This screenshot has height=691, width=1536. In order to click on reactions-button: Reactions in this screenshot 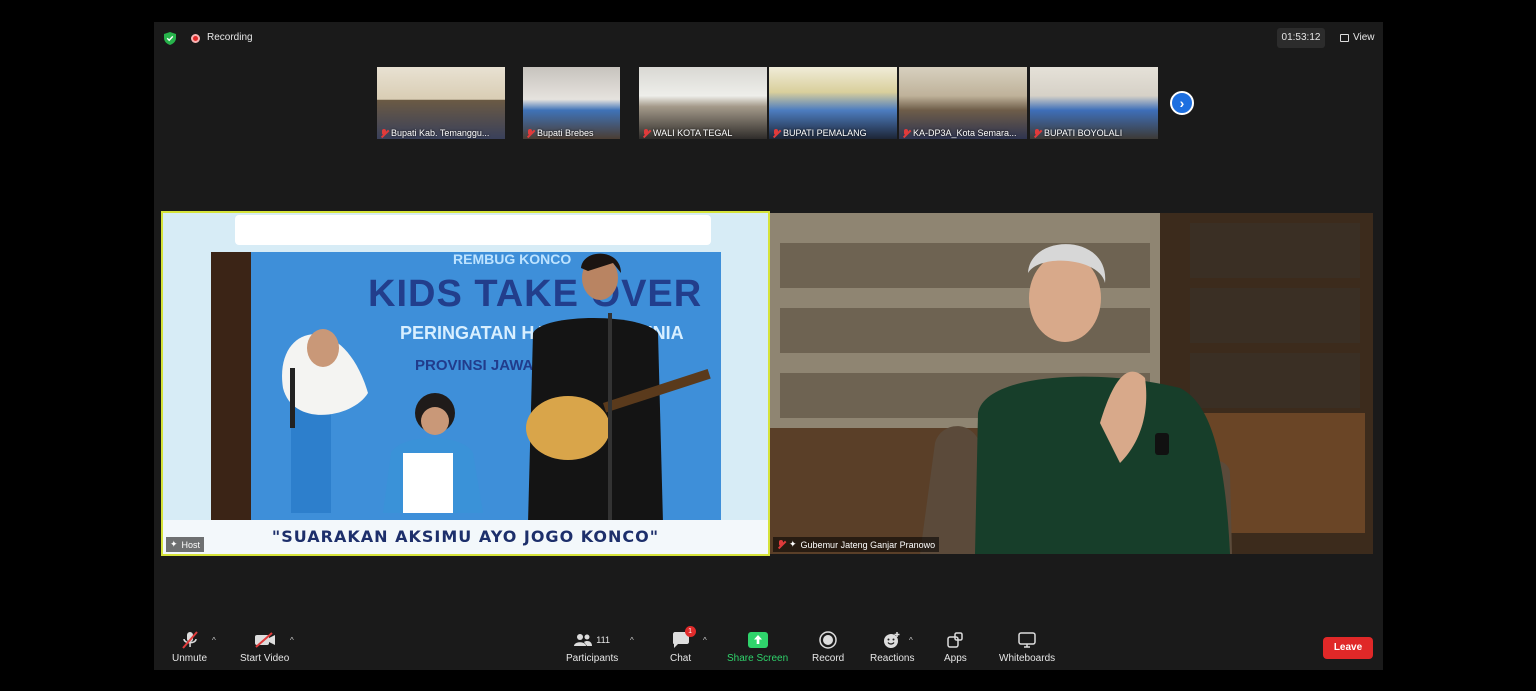, I will do `click(892, 647)`.